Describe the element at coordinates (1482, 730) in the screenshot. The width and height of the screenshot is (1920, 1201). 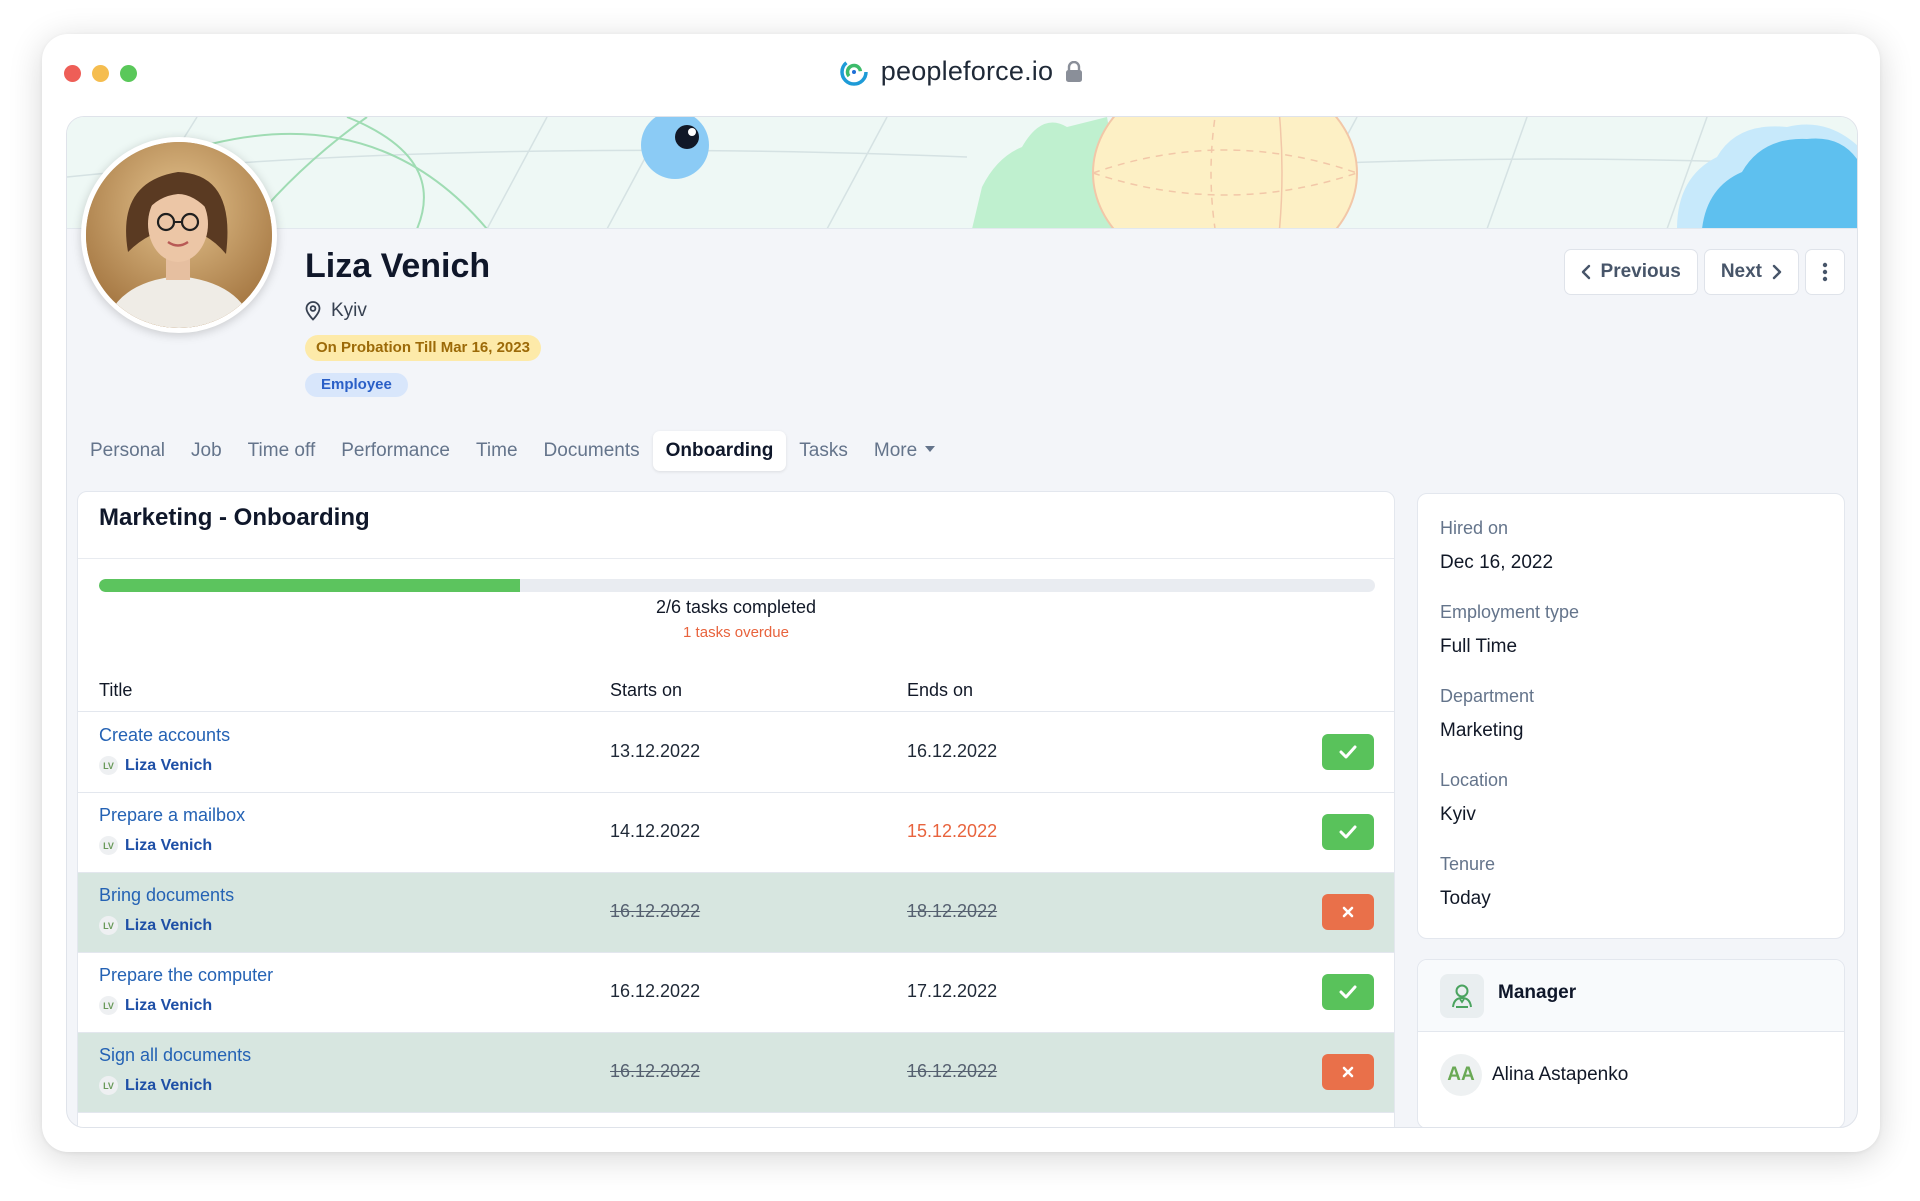
I see `department-value: Marketing` at that location.